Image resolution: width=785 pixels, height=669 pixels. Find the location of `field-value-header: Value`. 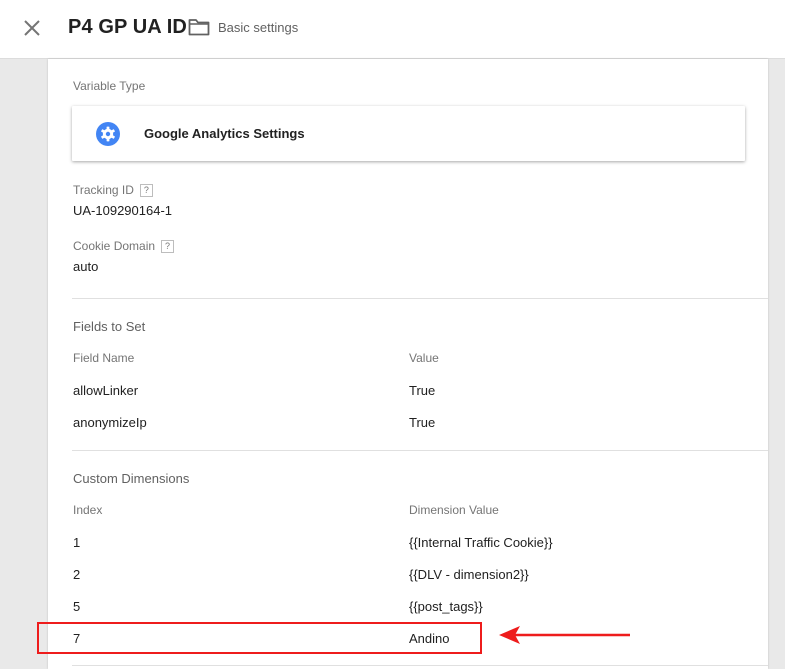

field-value-header: Value is located at coordinates (424, 358).